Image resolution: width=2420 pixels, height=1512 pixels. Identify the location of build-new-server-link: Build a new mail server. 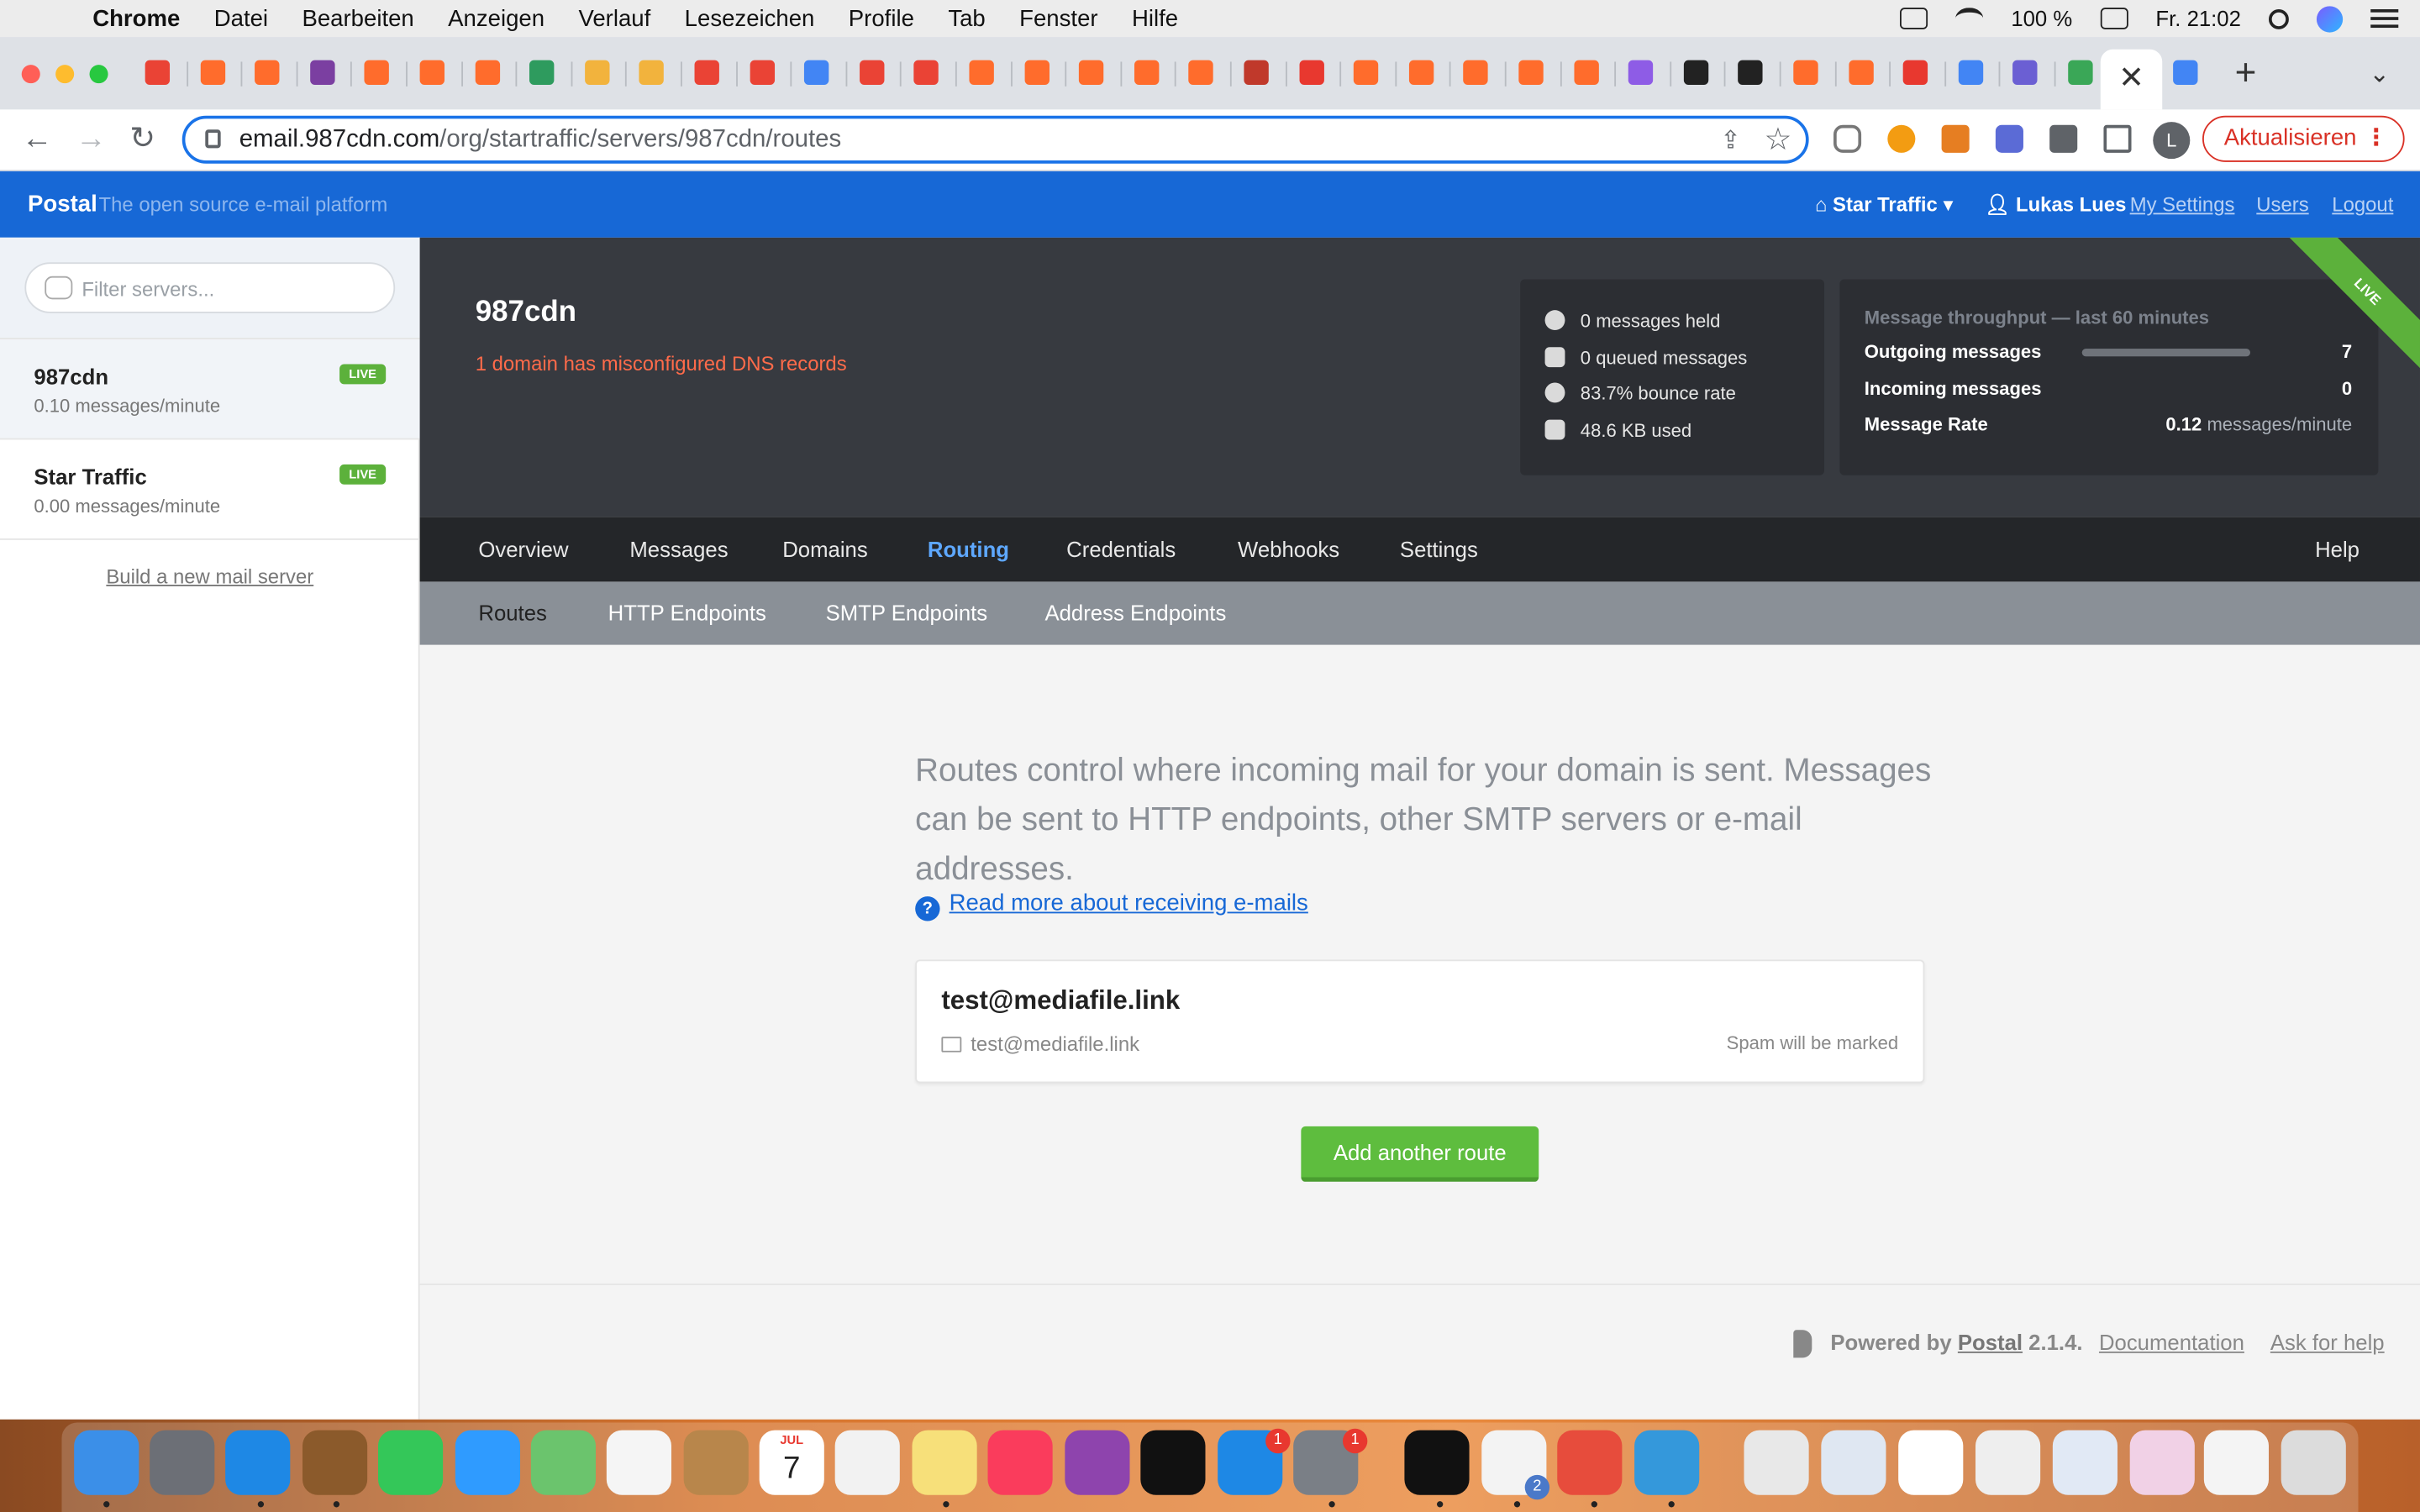
(210, 576).